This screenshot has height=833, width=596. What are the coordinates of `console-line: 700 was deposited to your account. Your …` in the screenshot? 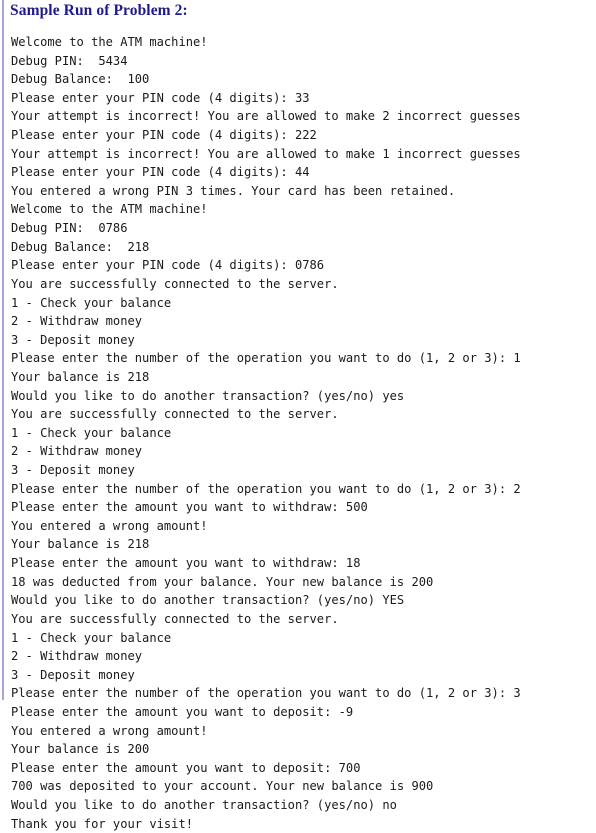 It's located at (222, 786).